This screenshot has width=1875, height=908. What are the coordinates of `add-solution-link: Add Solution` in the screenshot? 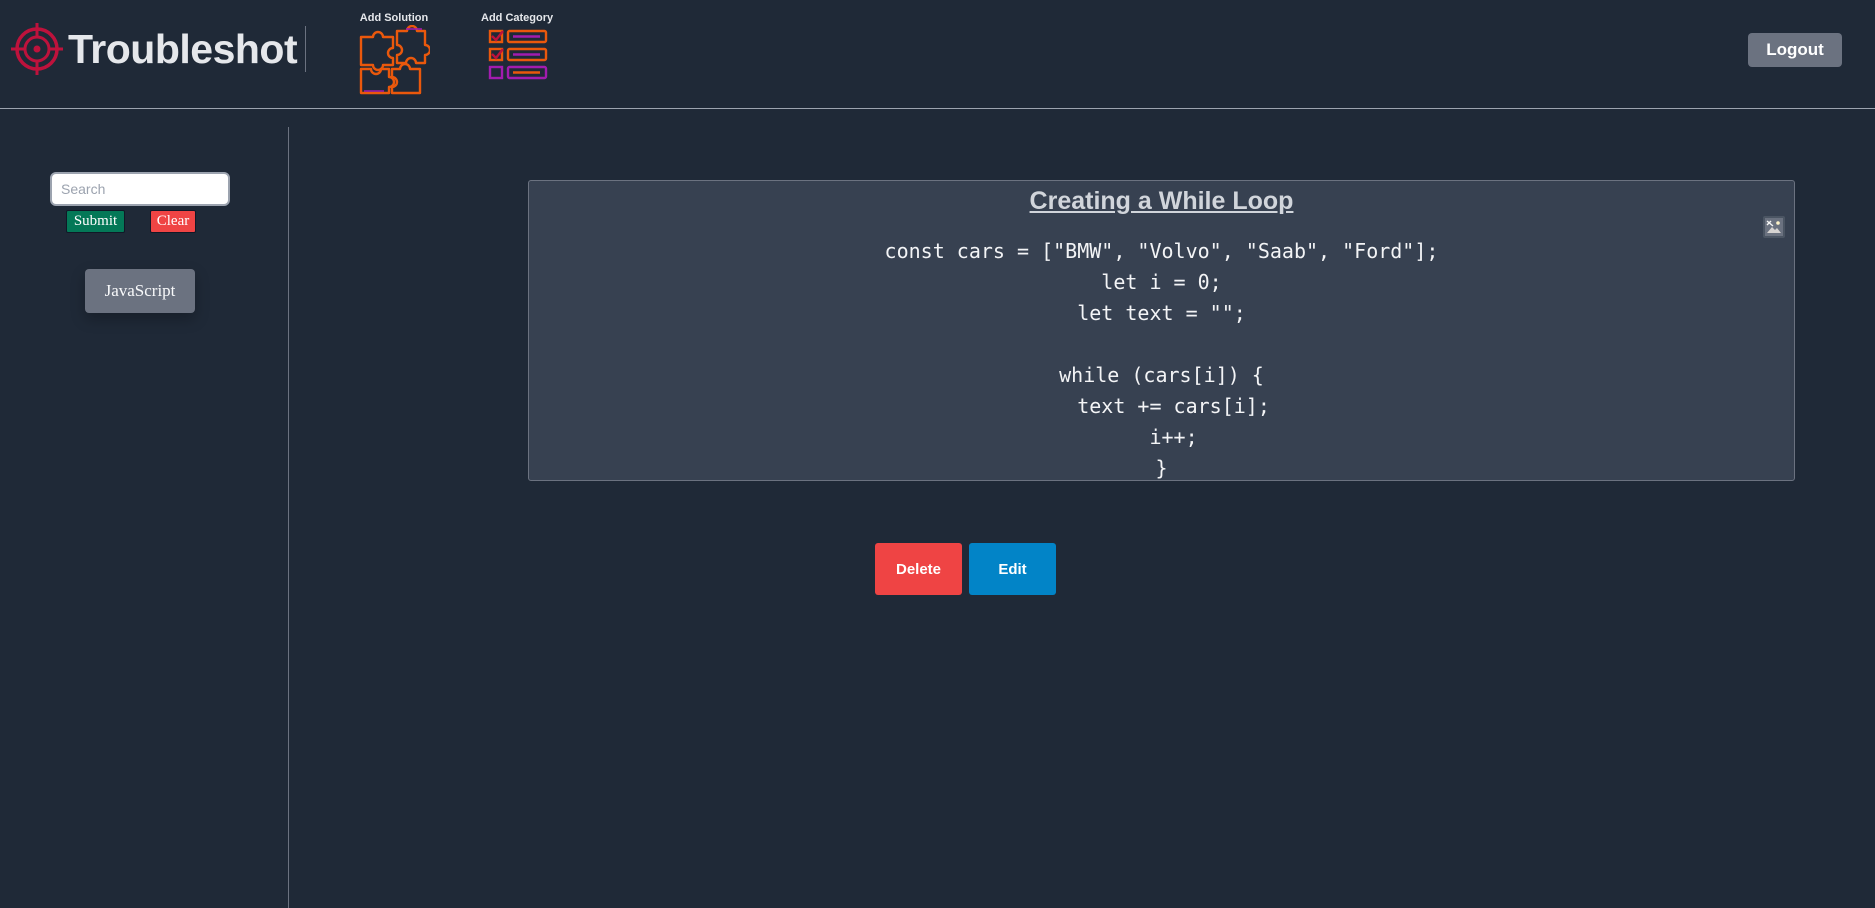 It's located at (394, 53).